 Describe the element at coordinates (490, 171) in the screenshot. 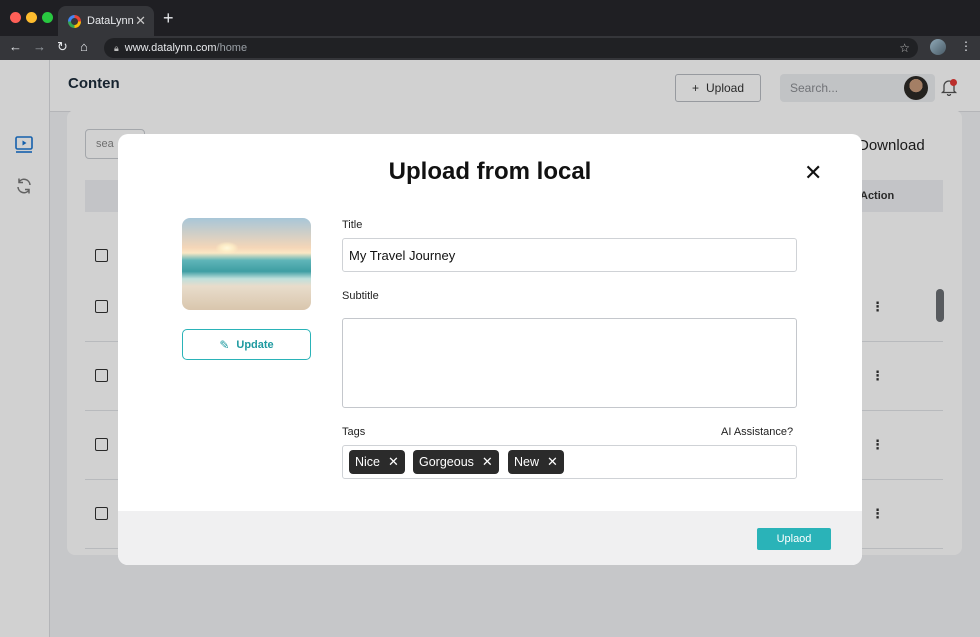

I see `modal-title: Upload from local` at that location.